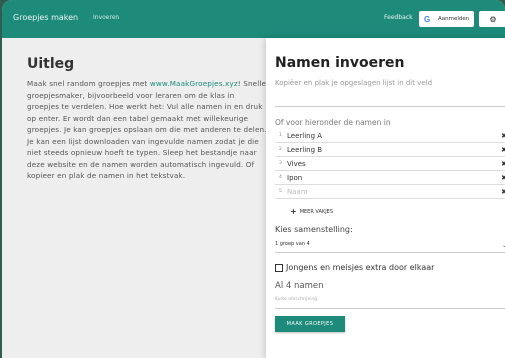  What do you see at coordinates (396, 178) in the screenshot?
I see `name-input: Ipon` at bounding box center [396, 178].